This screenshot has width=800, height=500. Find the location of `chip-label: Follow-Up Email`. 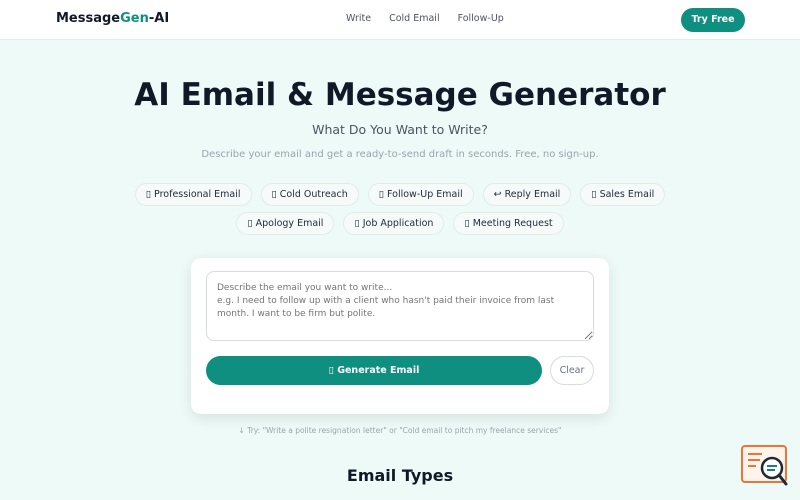

chip-label: Follow-Up Email is located at coordinates (425, 194).